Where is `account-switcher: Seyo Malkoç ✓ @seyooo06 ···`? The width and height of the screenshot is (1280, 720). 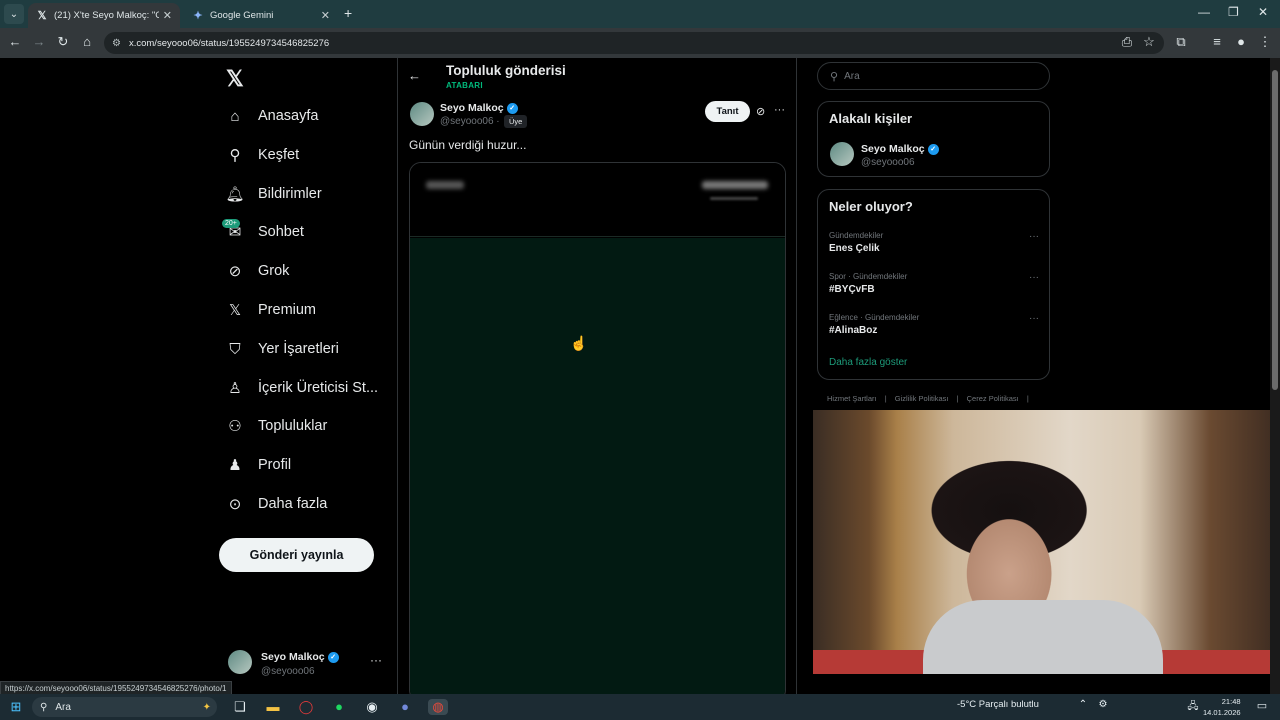
account-switcher: Seyo Malkoç ✓ @seyooo06 ··· is located at coordinates (308, 666).